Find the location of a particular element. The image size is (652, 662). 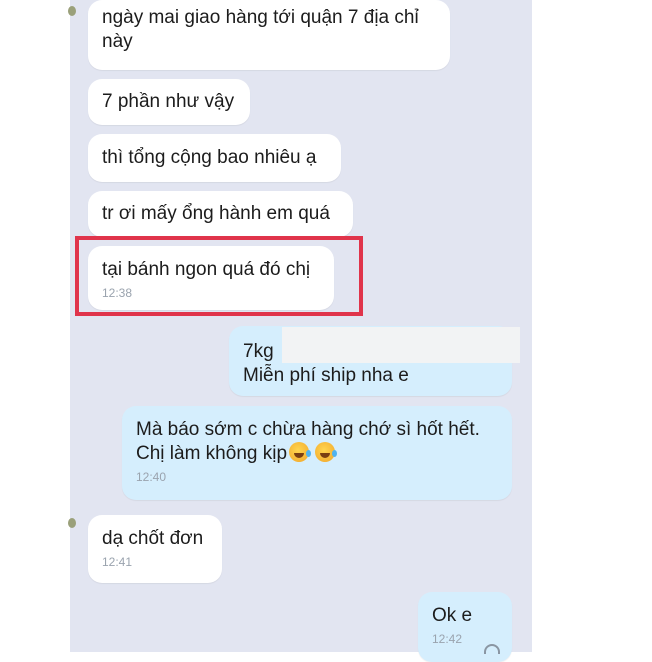

message-time: 12:41 is located at coordinates (117, 562).